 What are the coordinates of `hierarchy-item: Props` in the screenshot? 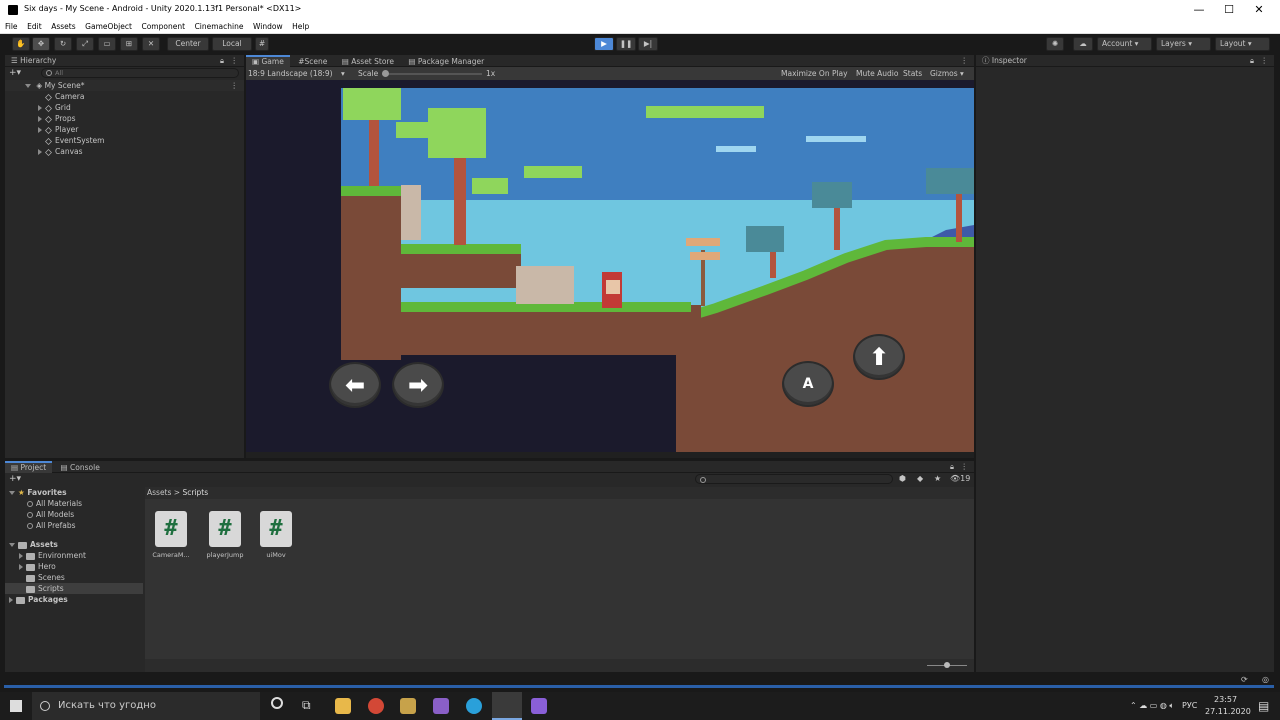 It's located at (40, 118).